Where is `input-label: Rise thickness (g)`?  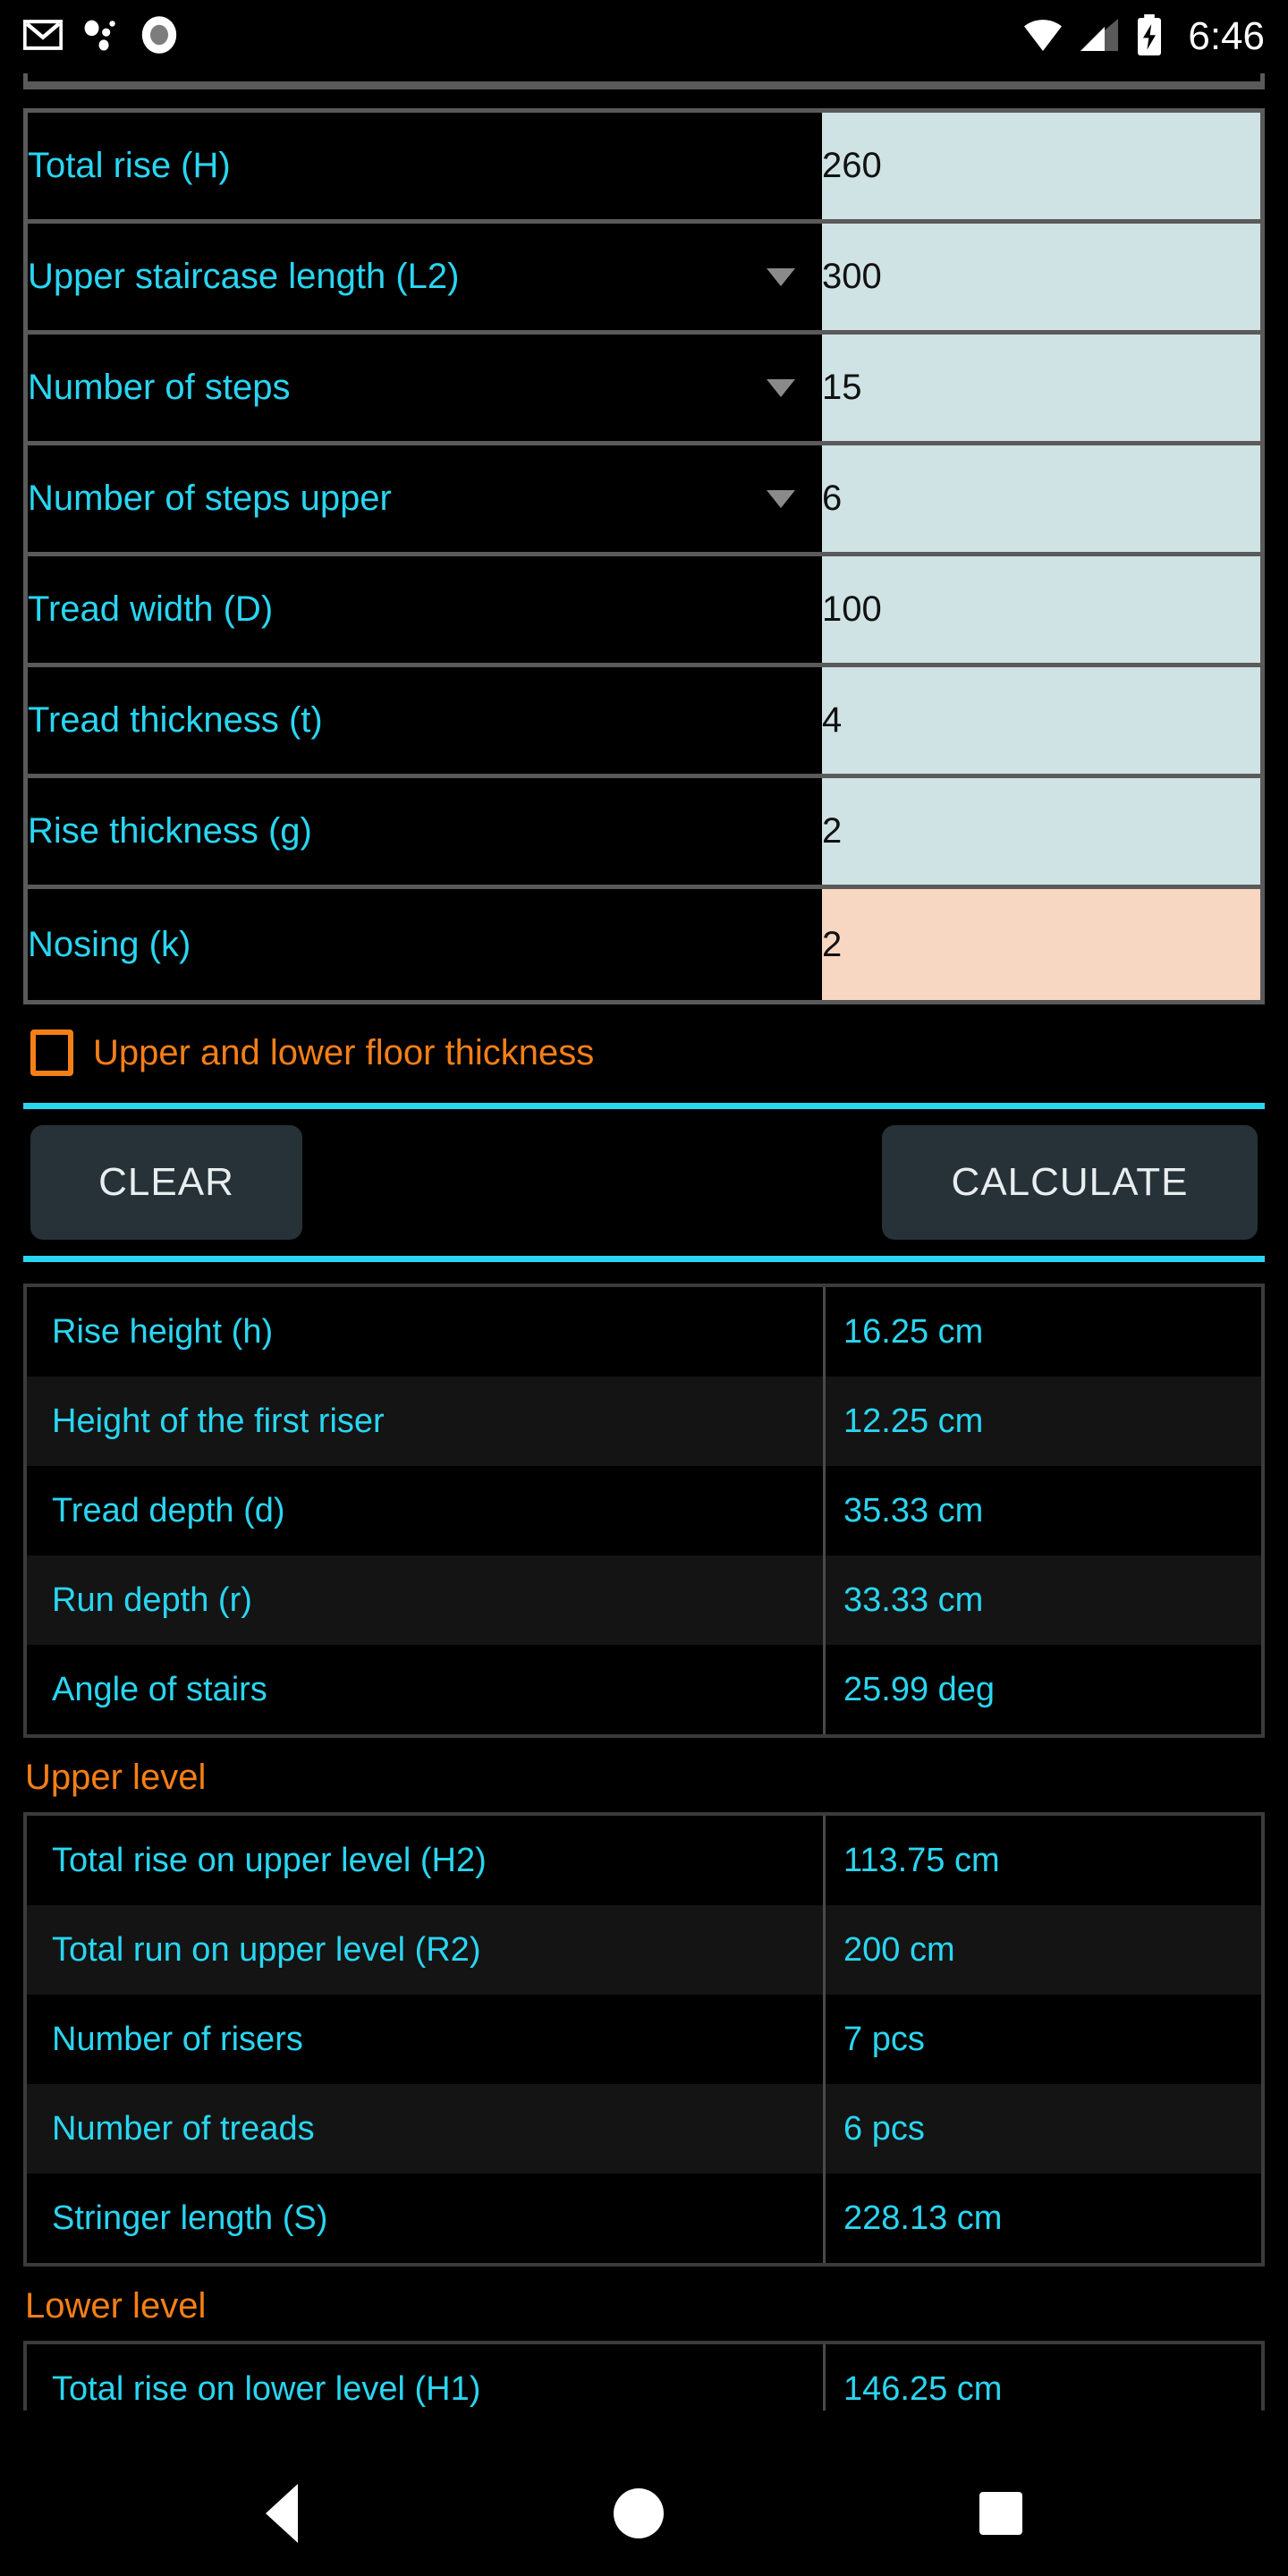
input-label: Rise thickness (g) is located at coordinates (170, 831).